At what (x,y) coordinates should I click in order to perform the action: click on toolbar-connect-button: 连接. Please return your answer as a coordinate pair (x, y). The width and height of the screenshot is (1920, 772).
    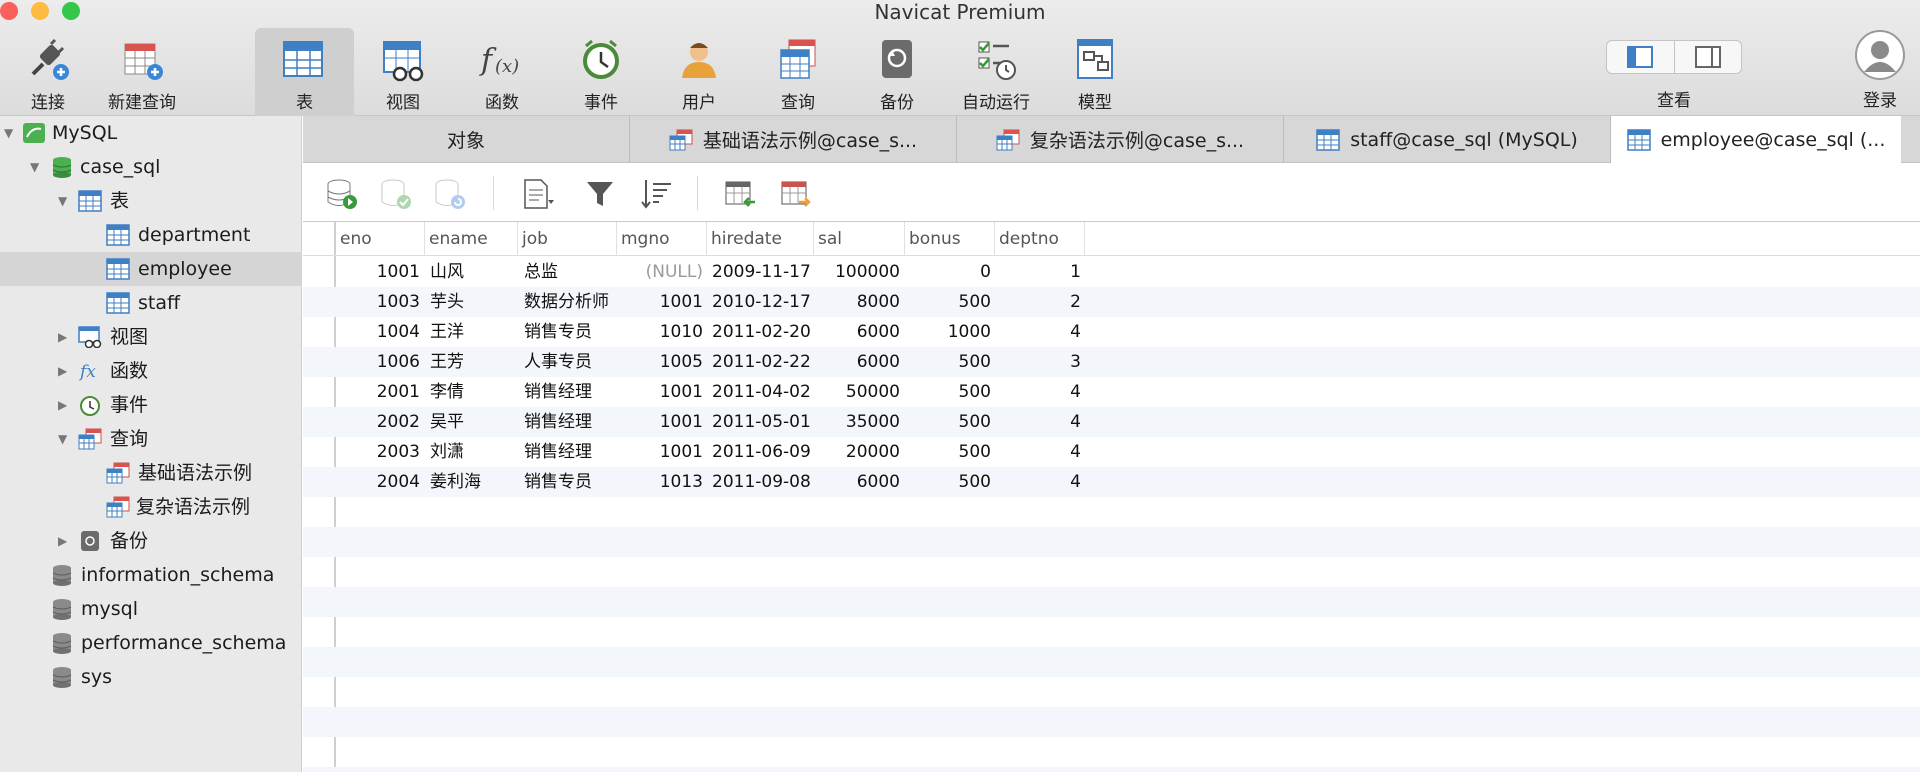
    Looking at the image, I should click on (48, 72).